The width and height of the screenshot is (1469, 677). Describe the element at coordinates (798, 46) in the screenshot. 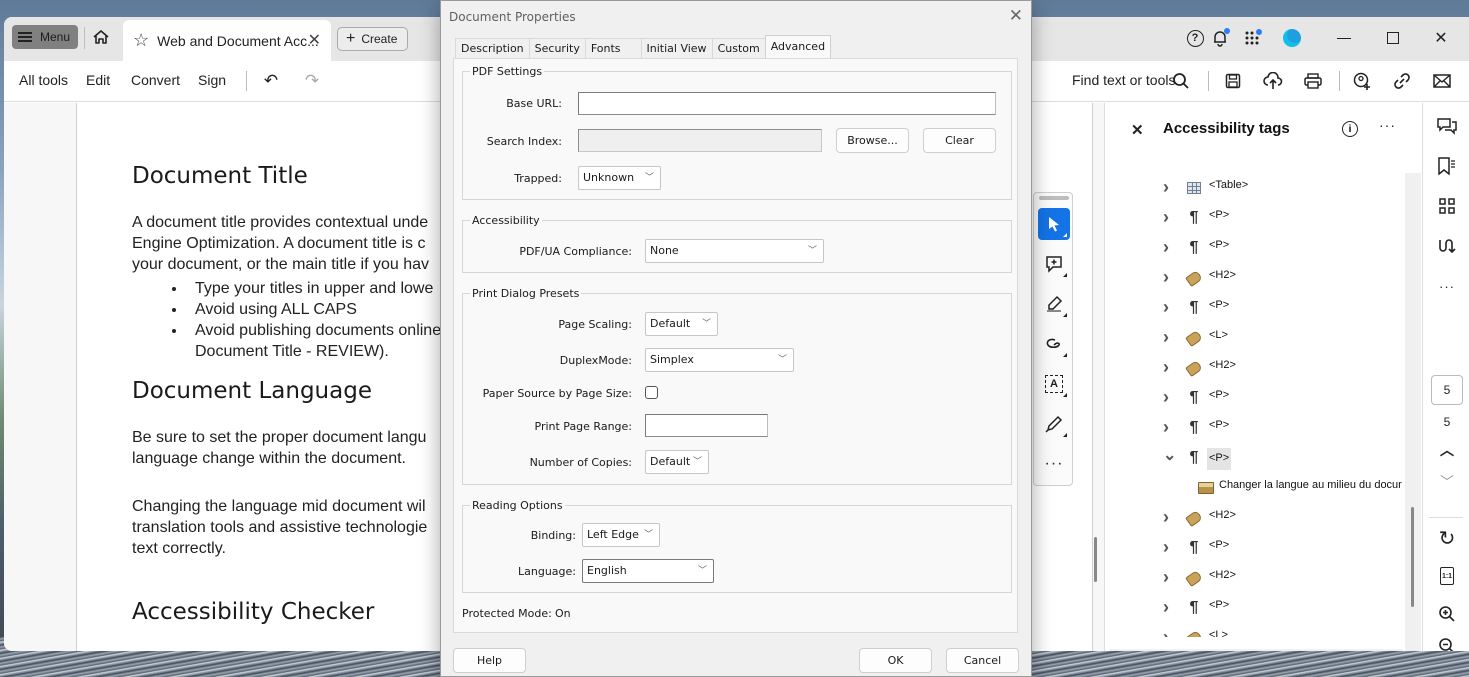

I see `tab-advanced: Advanced` at that location.